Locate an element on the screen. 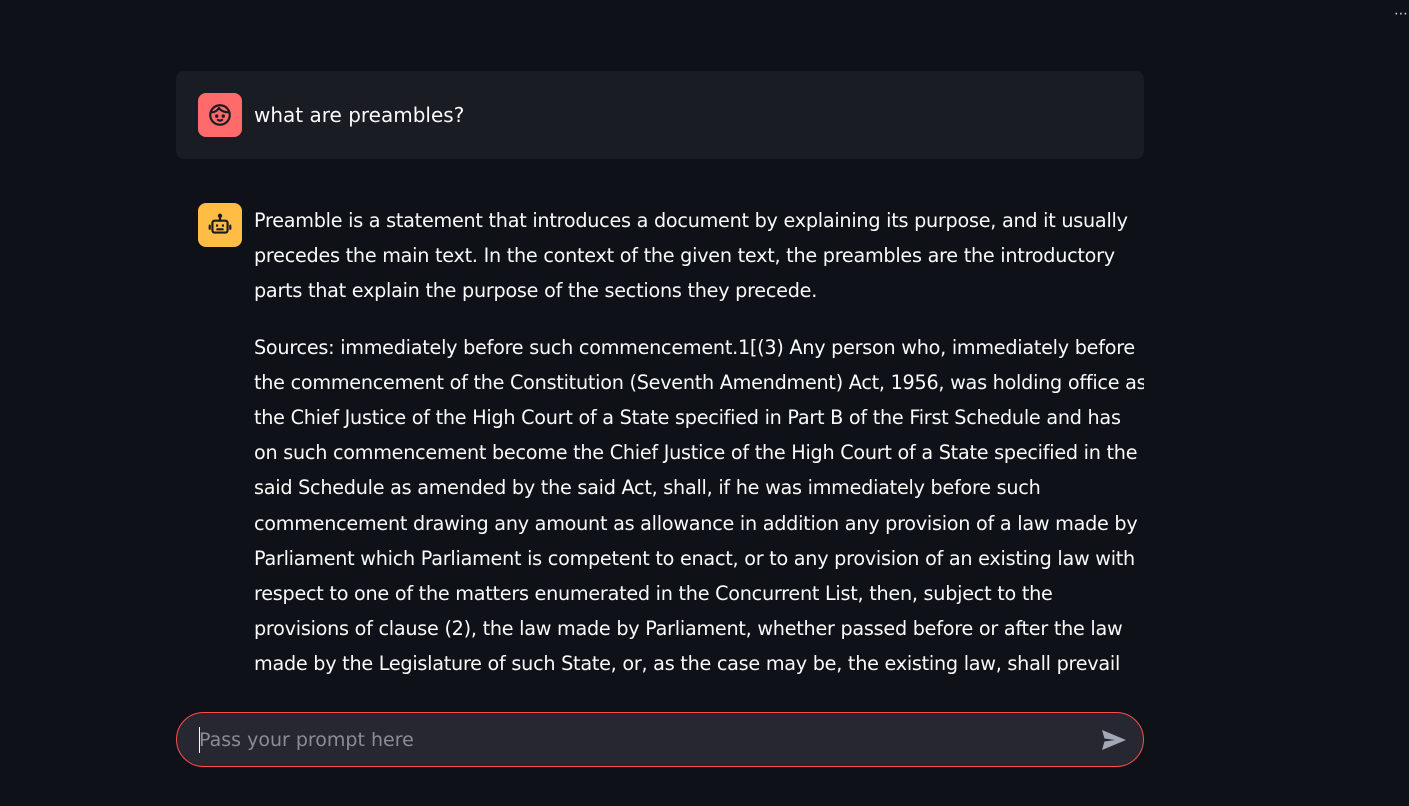 The image size is (1409, 806). user-avatar is located at coordinates (220, 115).